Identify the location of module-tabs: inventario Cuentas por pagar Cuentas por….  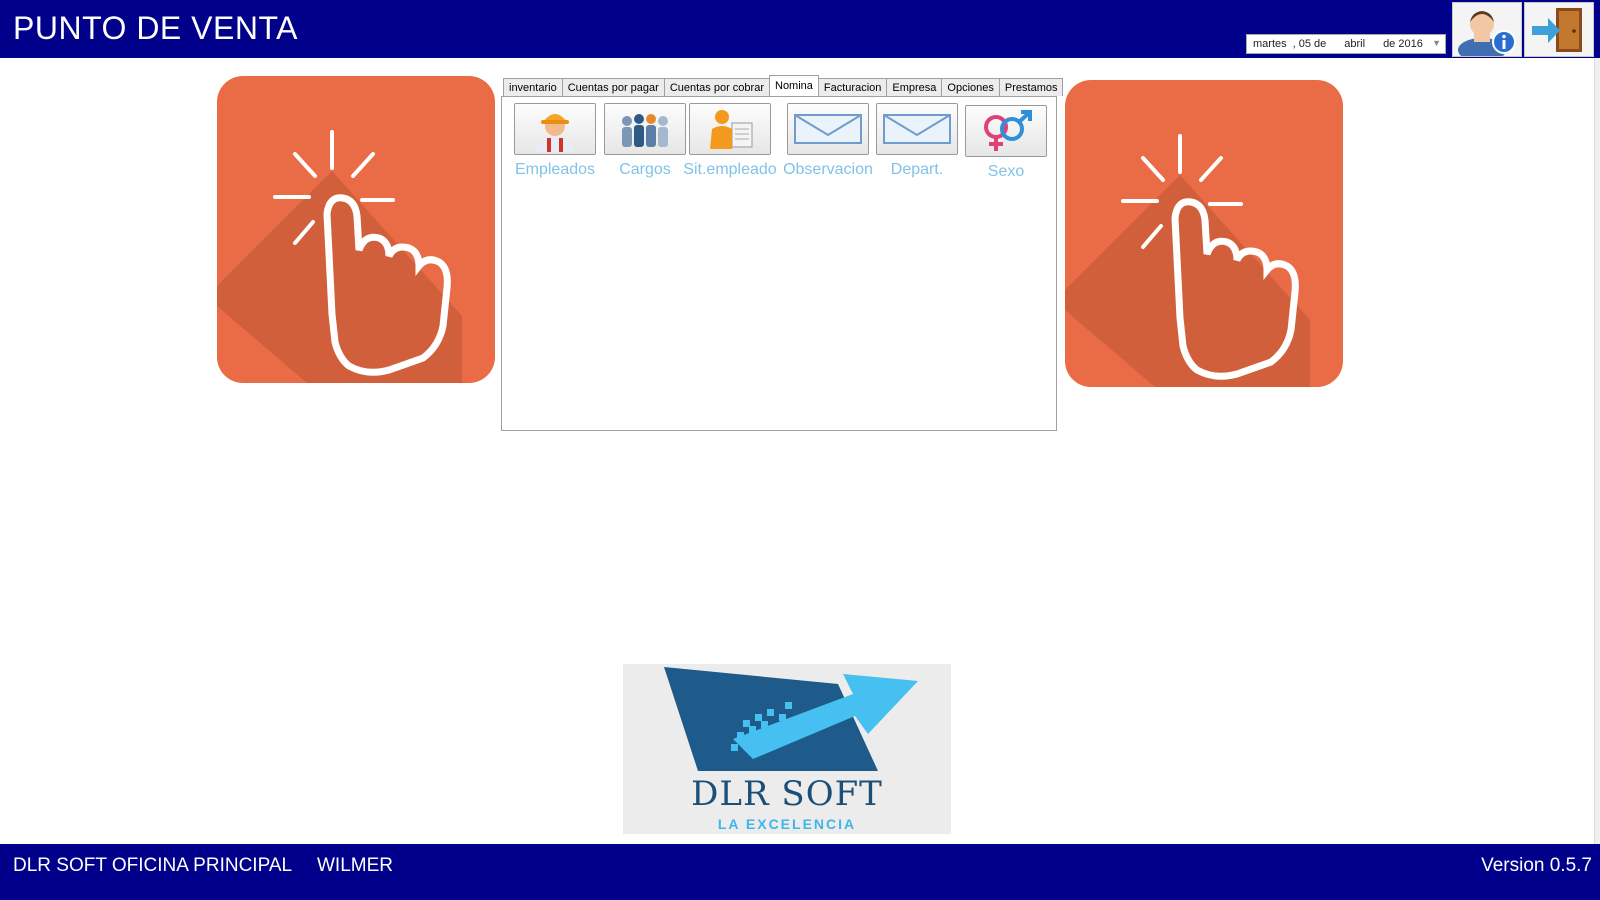
(783, 85).